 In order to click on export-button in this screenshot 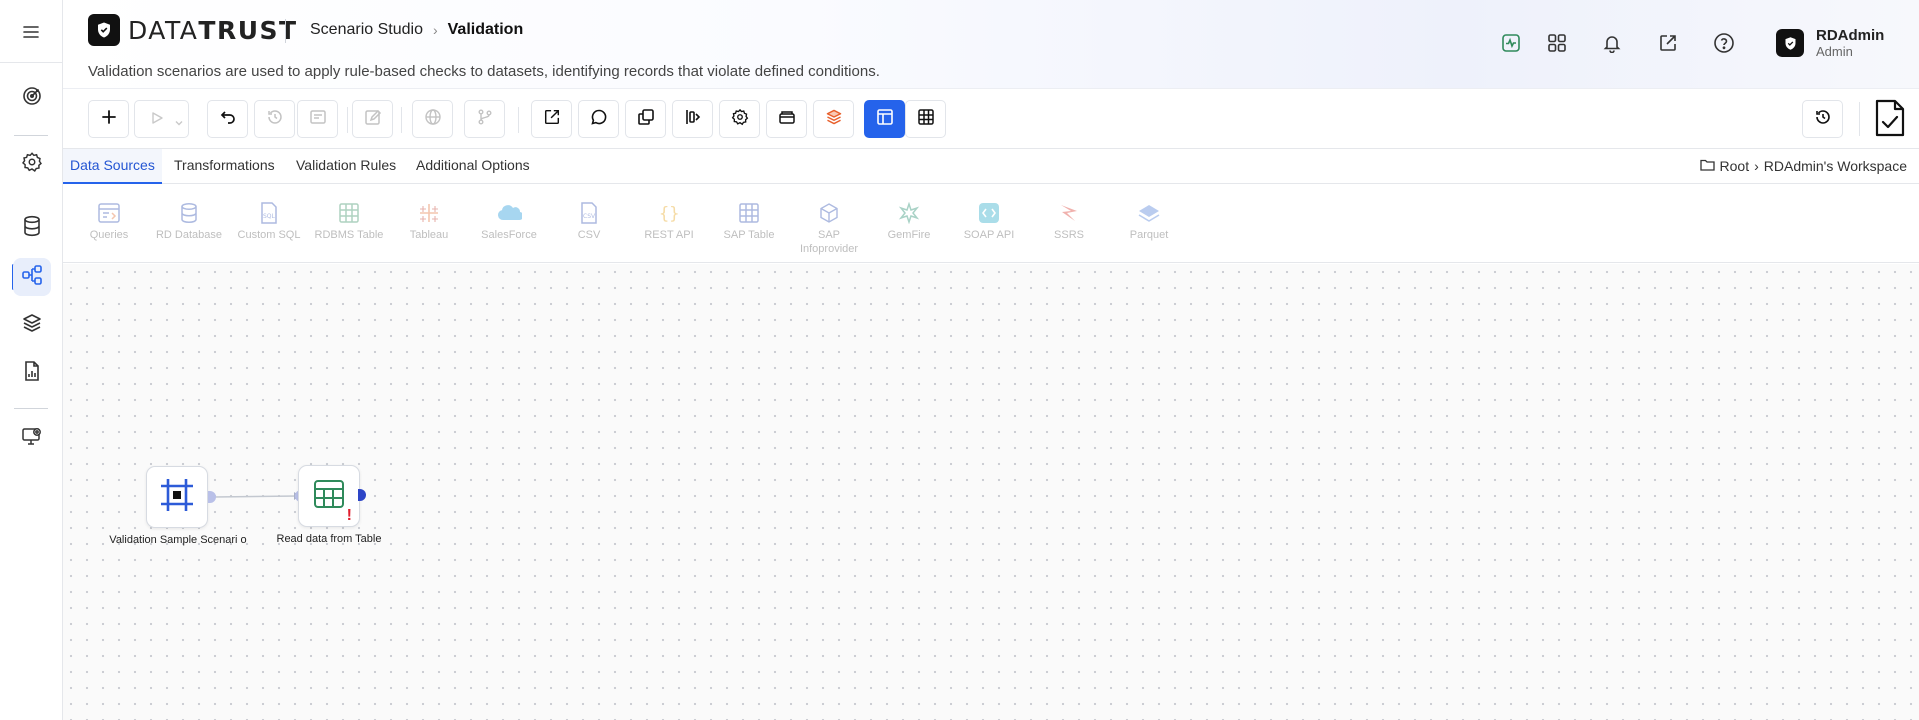, I will do `click(551, 119)`.